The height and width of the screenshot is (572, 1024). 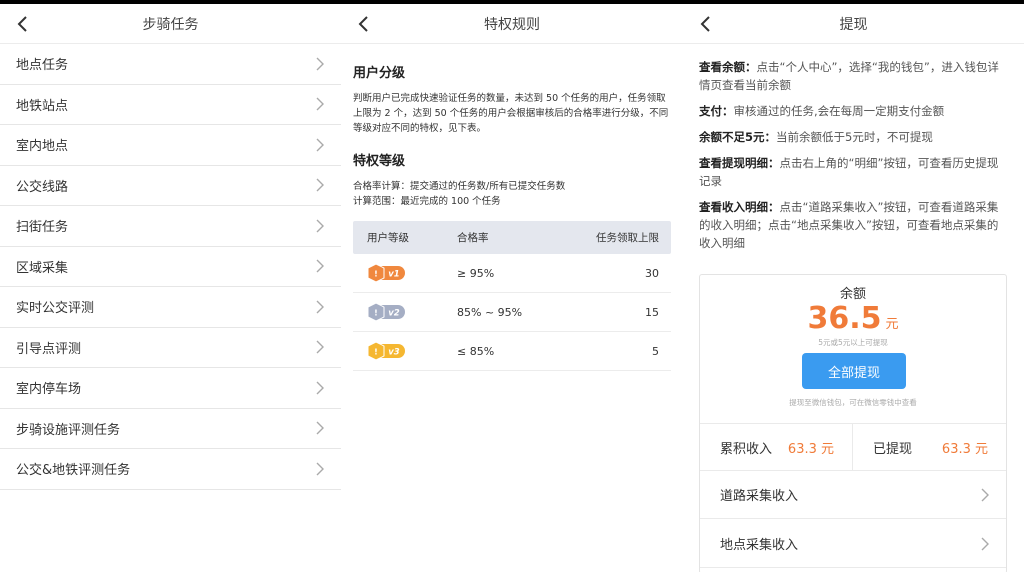 What do you see at coordinates (386, 351) in the screenshot?
I see `v3-level-badge-icon: ! v3` at bounding box center [386, 351].